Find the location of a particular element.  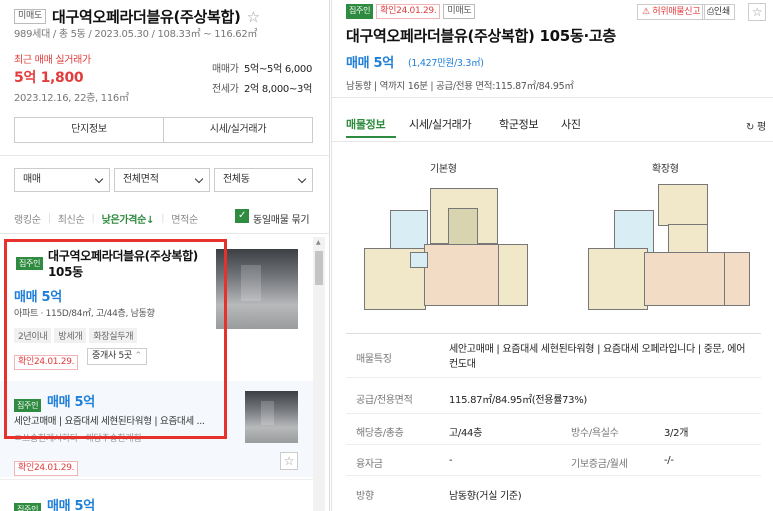

sale-price-label: 매매가 is located at coordinates (225, 69).